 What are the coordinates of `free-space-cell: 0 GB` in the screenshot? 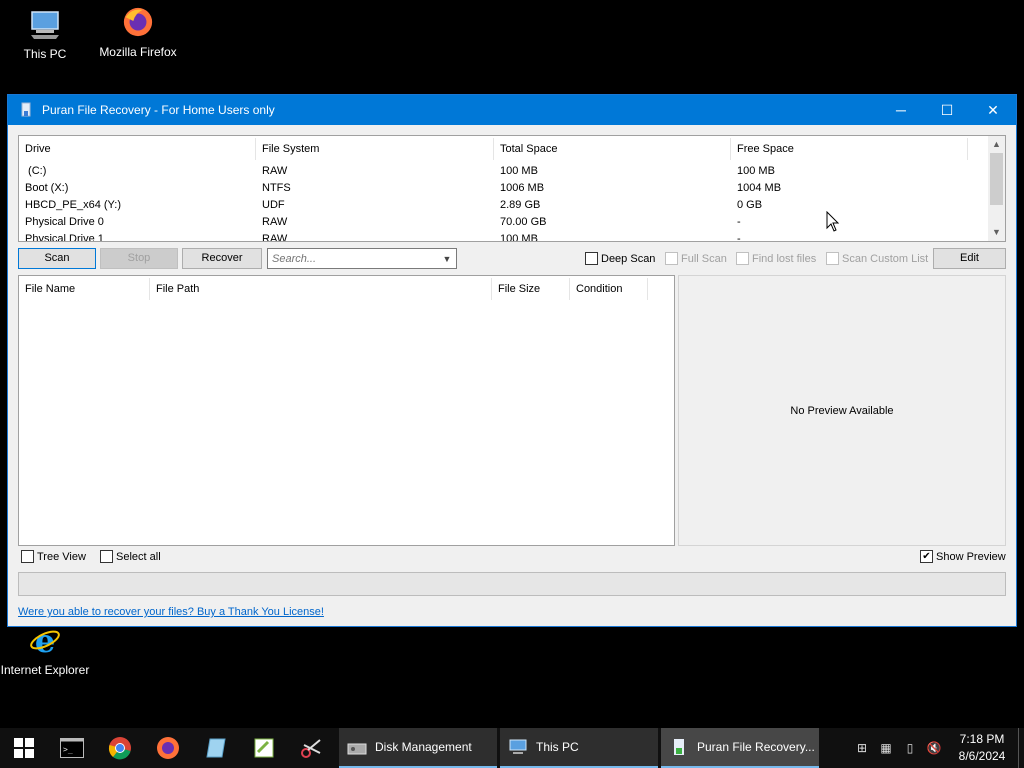 It's located at (750, 204).